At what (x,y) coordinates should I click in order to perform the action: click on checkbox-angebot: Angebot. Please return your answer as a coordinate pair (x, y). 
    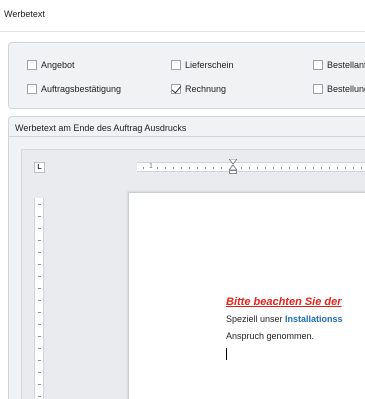
    Looking at the image, I should click on (51, 65).